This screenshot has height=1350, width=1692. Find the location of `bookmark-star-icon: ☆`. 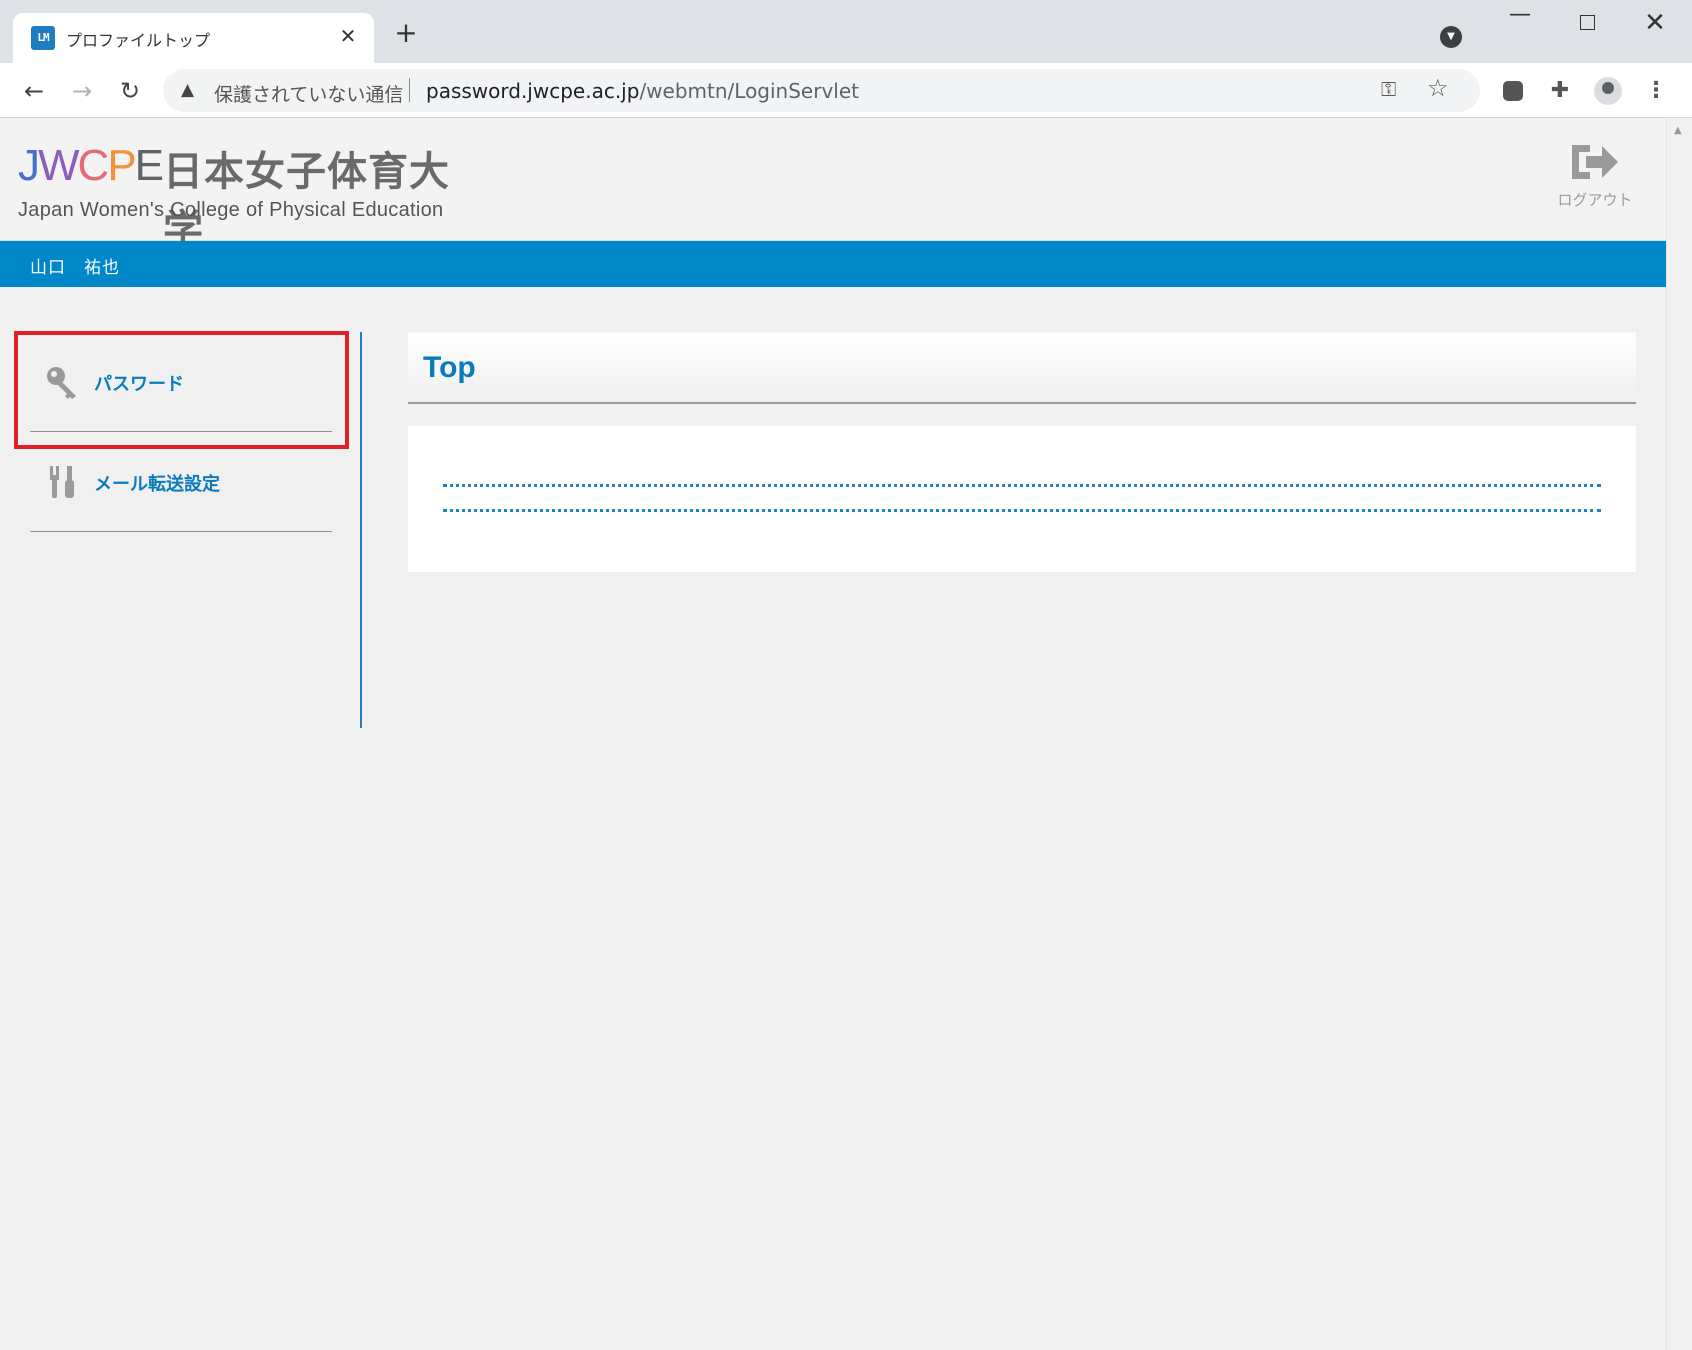

bookmark-star-icon: ☆ is located at coordinates (1438, 88).